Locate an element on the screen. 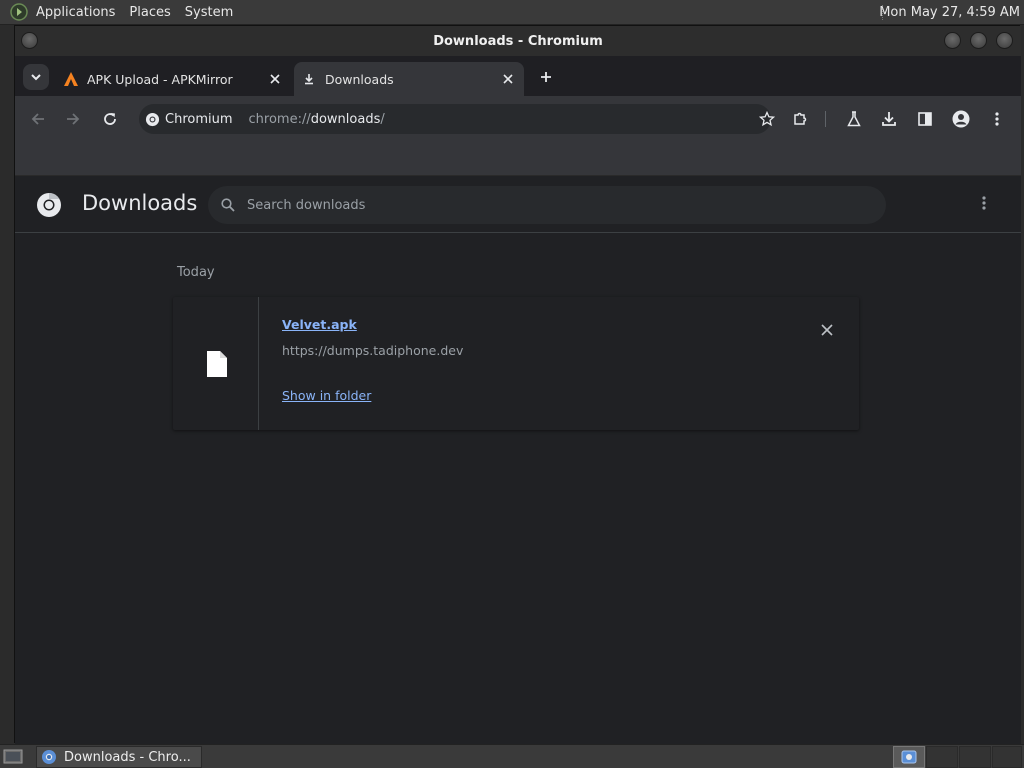  menu-places: Places is located at coordinates (149, 12).